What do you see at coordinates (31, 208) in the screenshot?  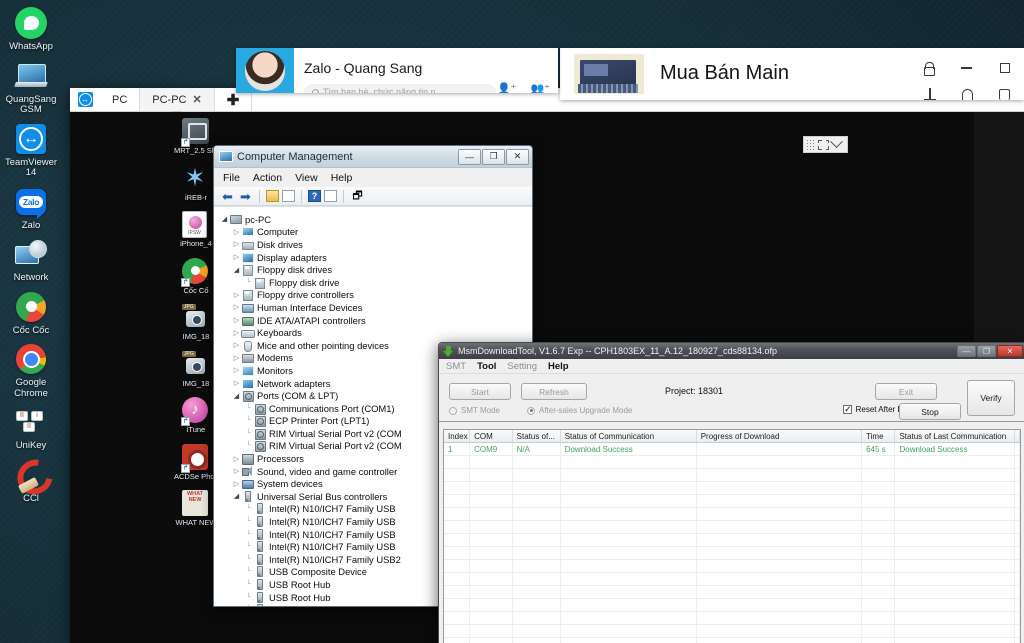 I see `desktop-icon-zalo: Zalo Zalo` at bounding box center [31, 208].